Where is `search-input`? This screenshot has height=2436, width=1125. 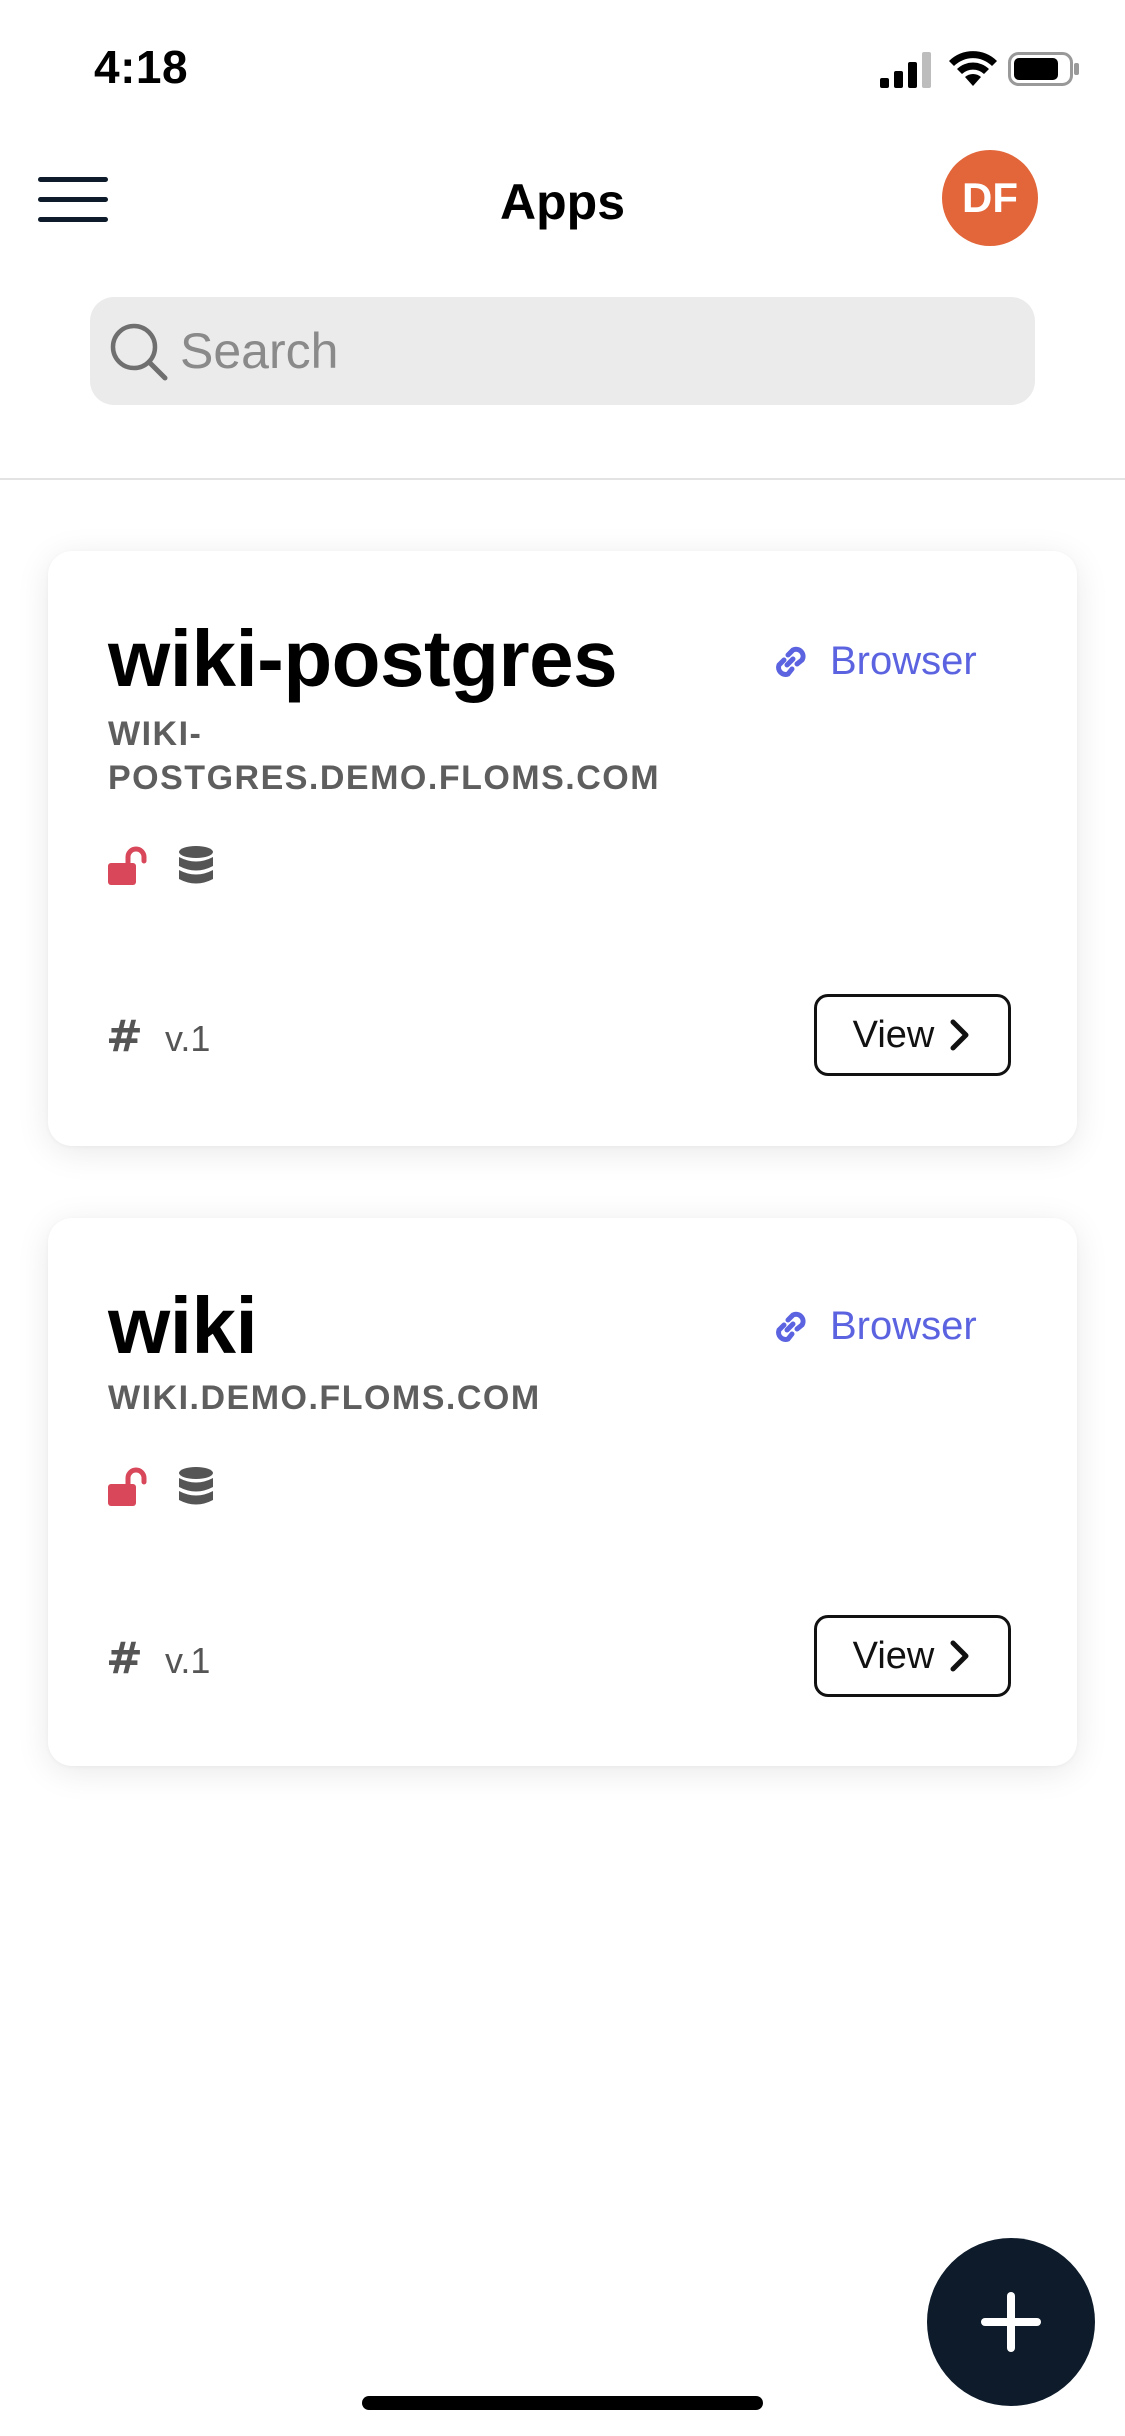
search-input is located at coordinates (595, 351).